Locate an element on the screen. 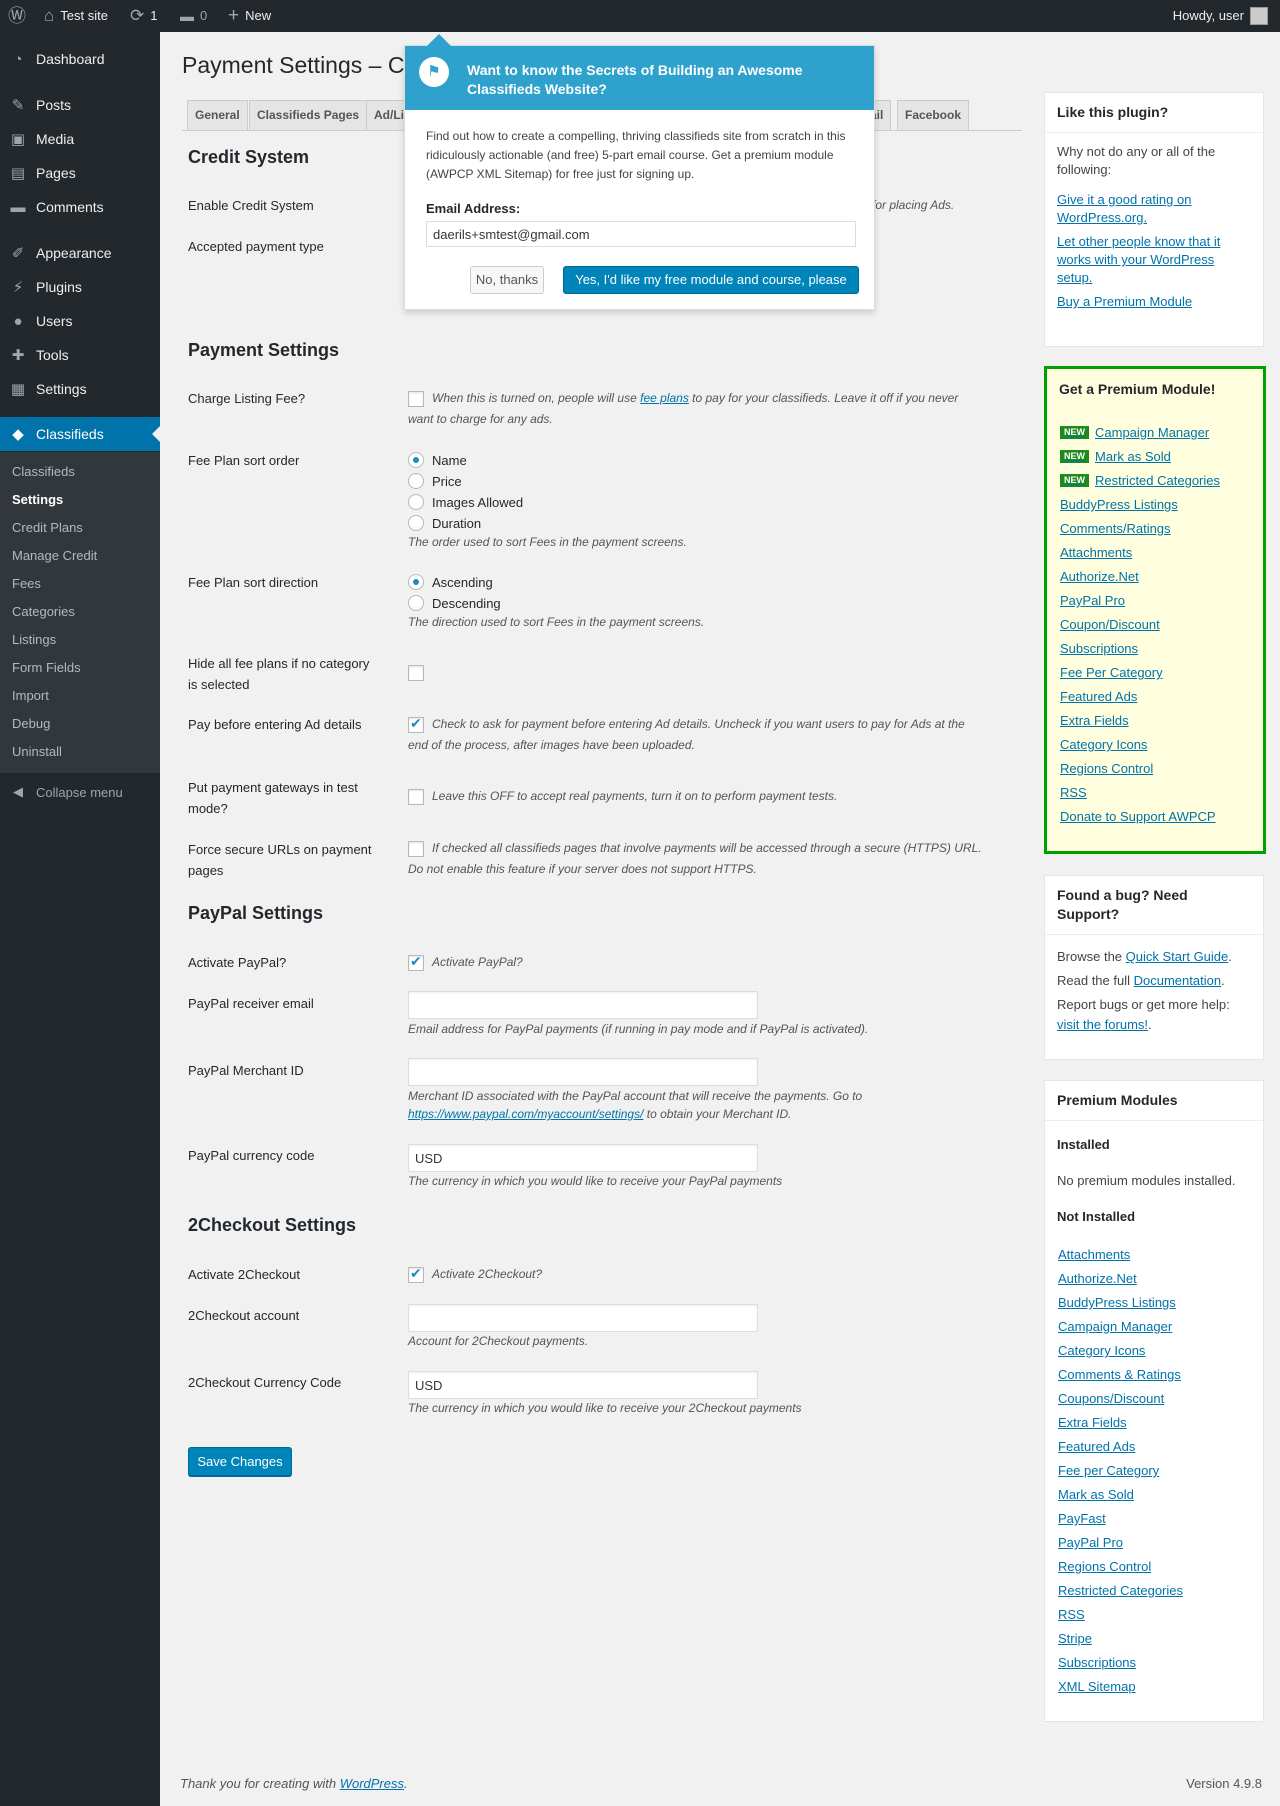 This screenshot has width=1280, height=1806. fee-plans-link: fee plans is located at coordinates (664, 398).